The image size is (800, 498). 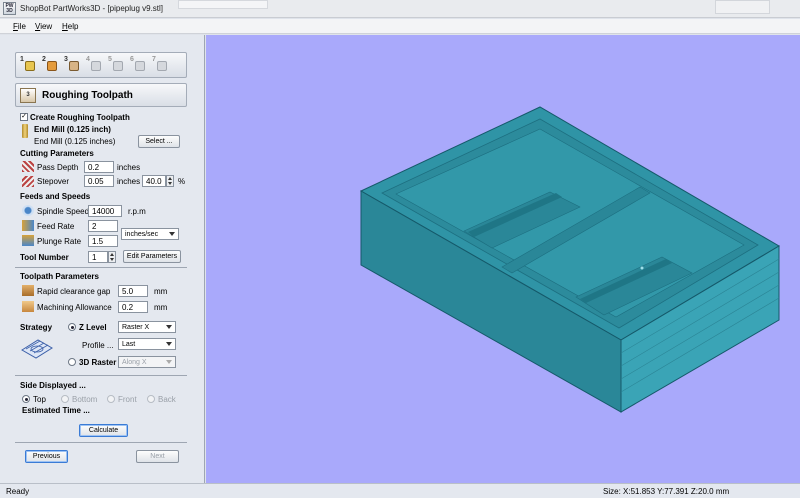 I want to click on stepover-unit: inches, so click(x=129, y=181).